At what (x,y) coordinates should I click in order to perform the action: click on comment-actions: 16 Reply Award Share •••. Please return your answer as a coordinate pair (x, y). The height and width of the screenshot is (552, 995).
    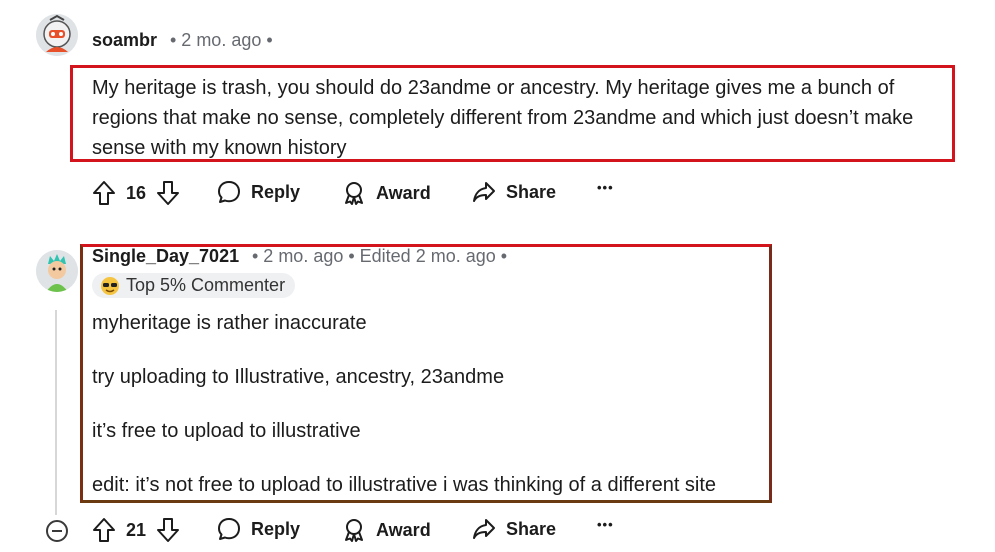
    Looking at the image, I should click on (372, 194).